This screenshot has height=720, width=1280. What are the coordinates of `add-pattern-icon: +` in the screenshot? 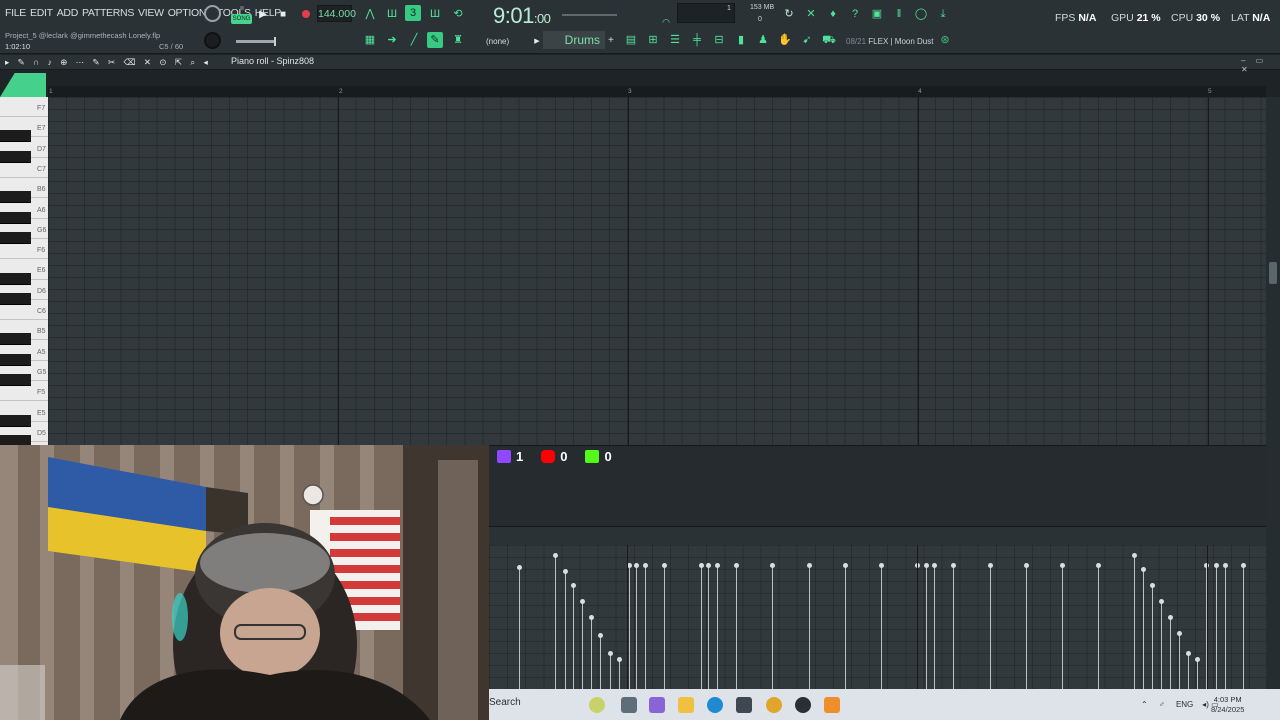 It's located at (611, 40).